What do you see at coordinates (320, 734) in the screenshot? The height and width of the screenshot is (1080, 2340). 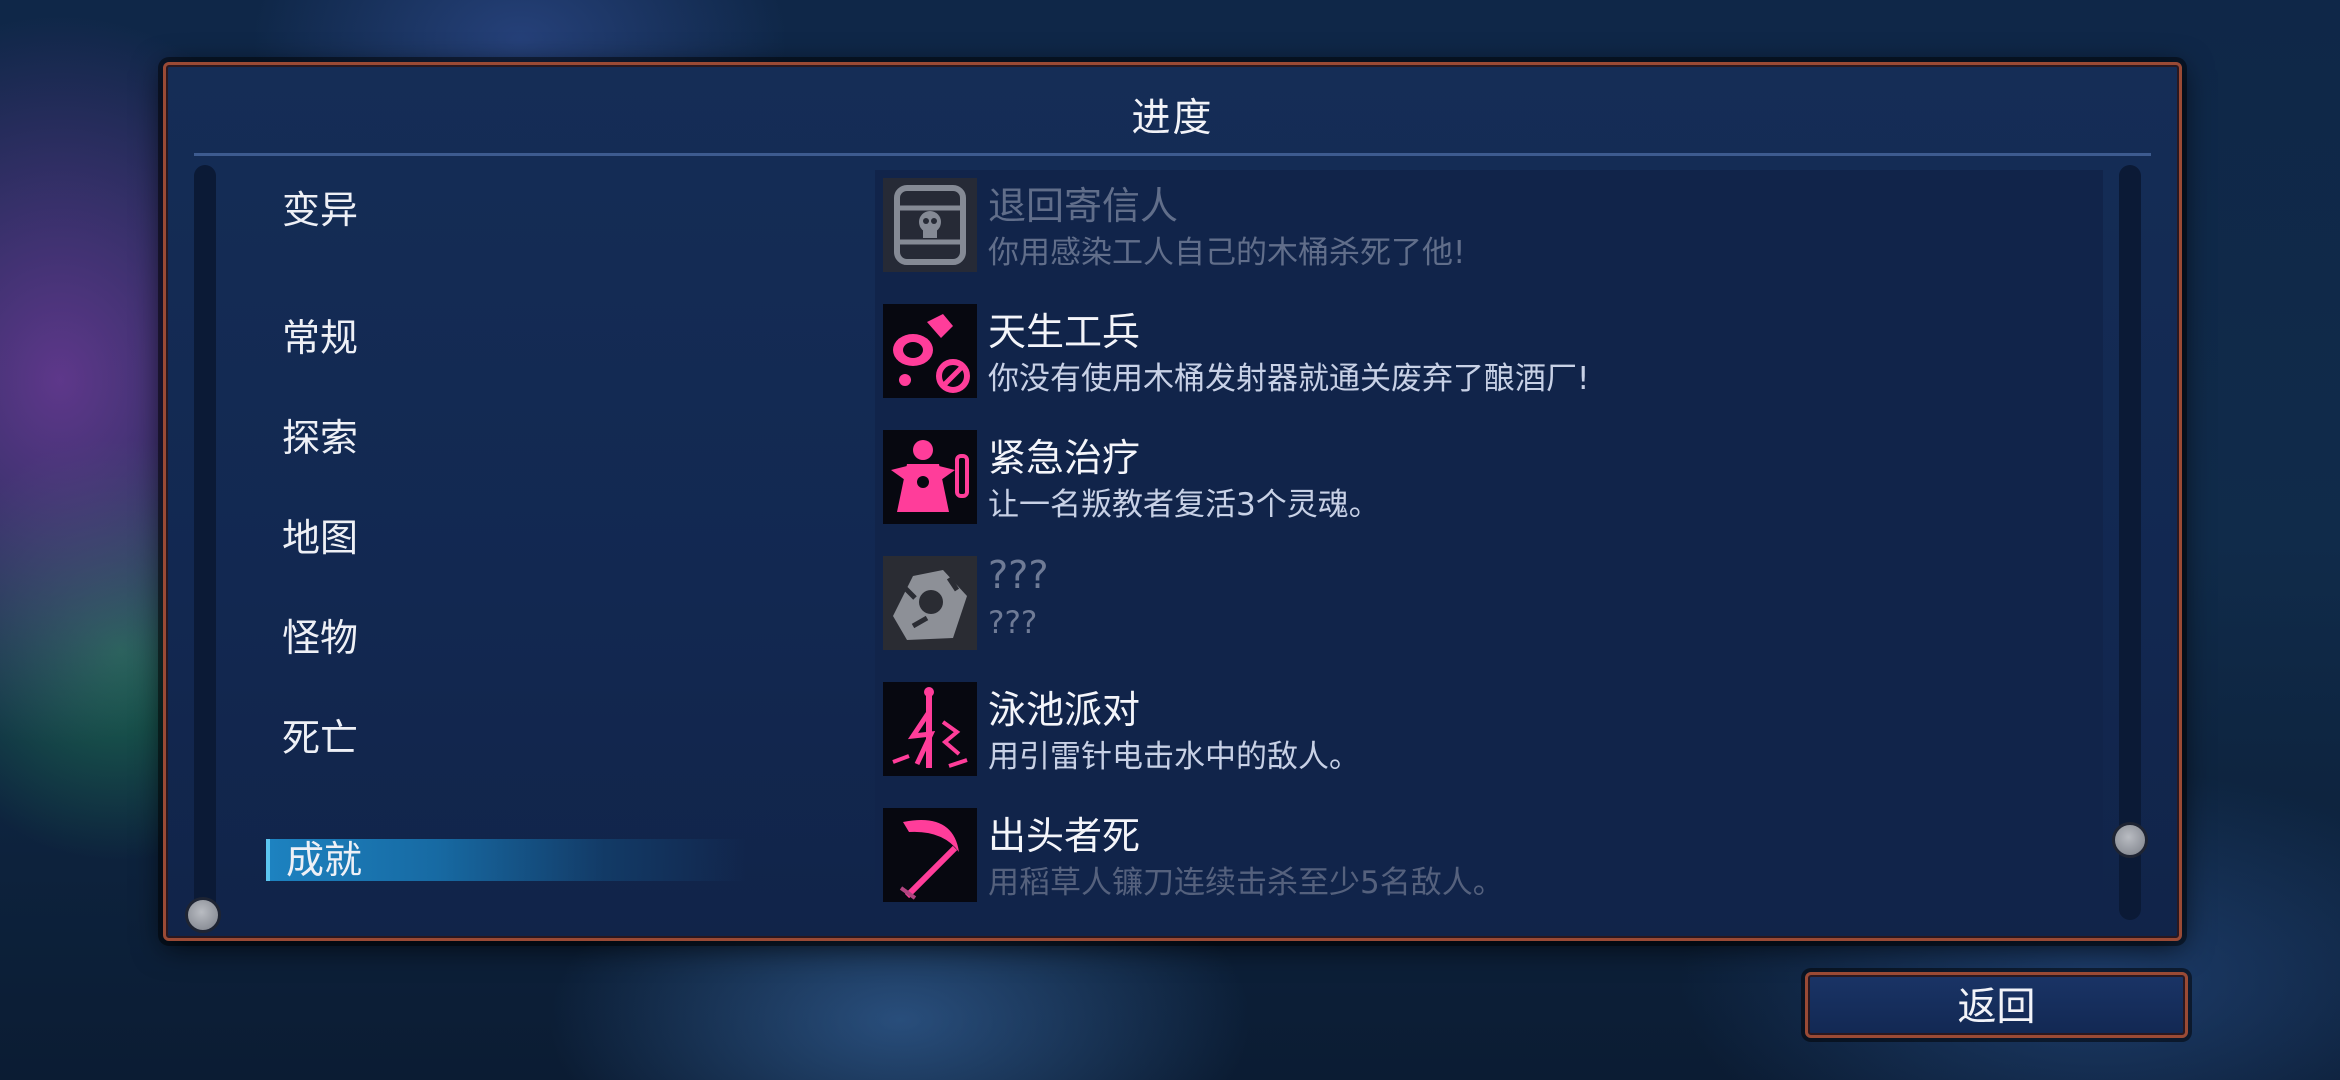 I see `menu-item-deaths: 死亡` at bounding box center [320, 734].